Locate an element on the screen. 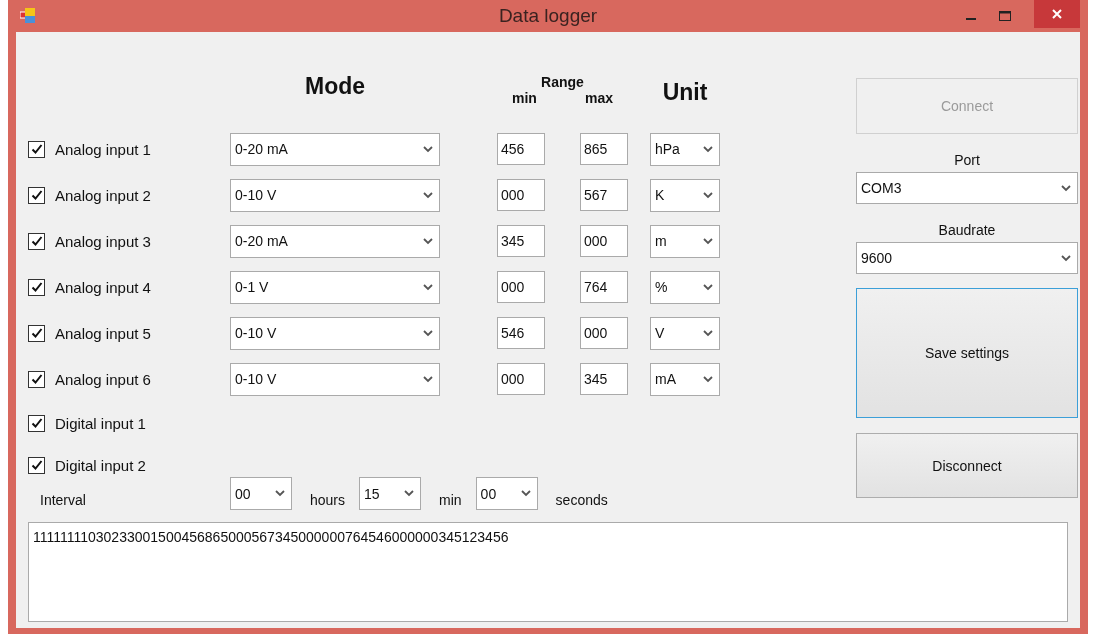 The image size is (1093, 637). port-dropdown: COM3 is located at coordinates (967, 188).